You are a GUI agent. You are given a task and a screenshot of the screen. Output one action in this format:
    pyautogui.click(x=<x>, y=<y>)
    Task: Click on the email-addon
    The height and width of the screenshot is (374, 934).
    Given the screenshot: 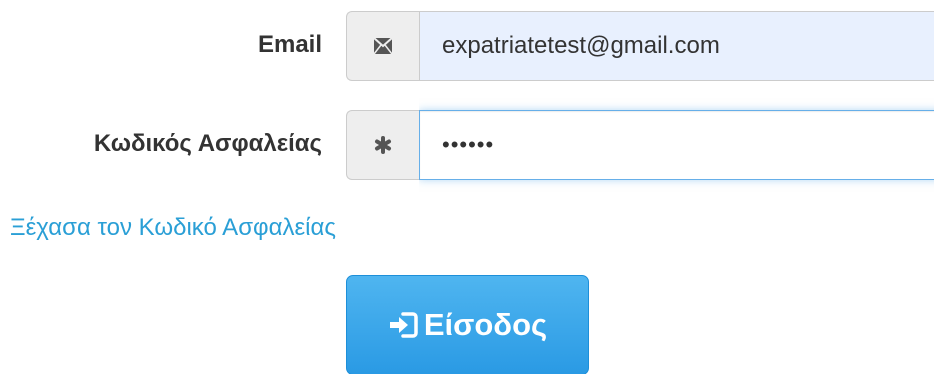 What is the action you would take?
    pyautogui.click(x=382, y=46)
    